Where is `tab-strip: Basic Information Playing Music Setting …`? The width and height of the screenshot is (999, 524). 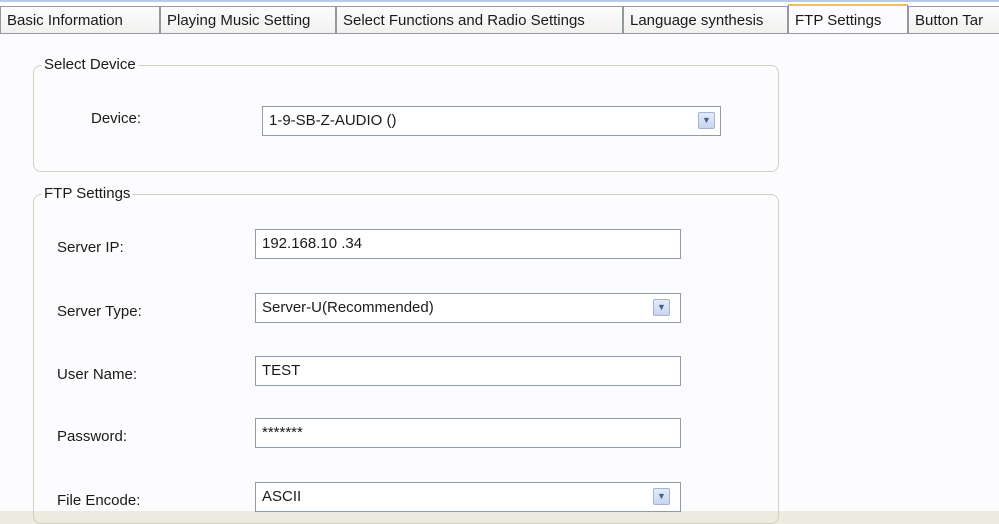 tab-strip: Basic Information Playing Music Setting … is located at coordinates (499, 16).